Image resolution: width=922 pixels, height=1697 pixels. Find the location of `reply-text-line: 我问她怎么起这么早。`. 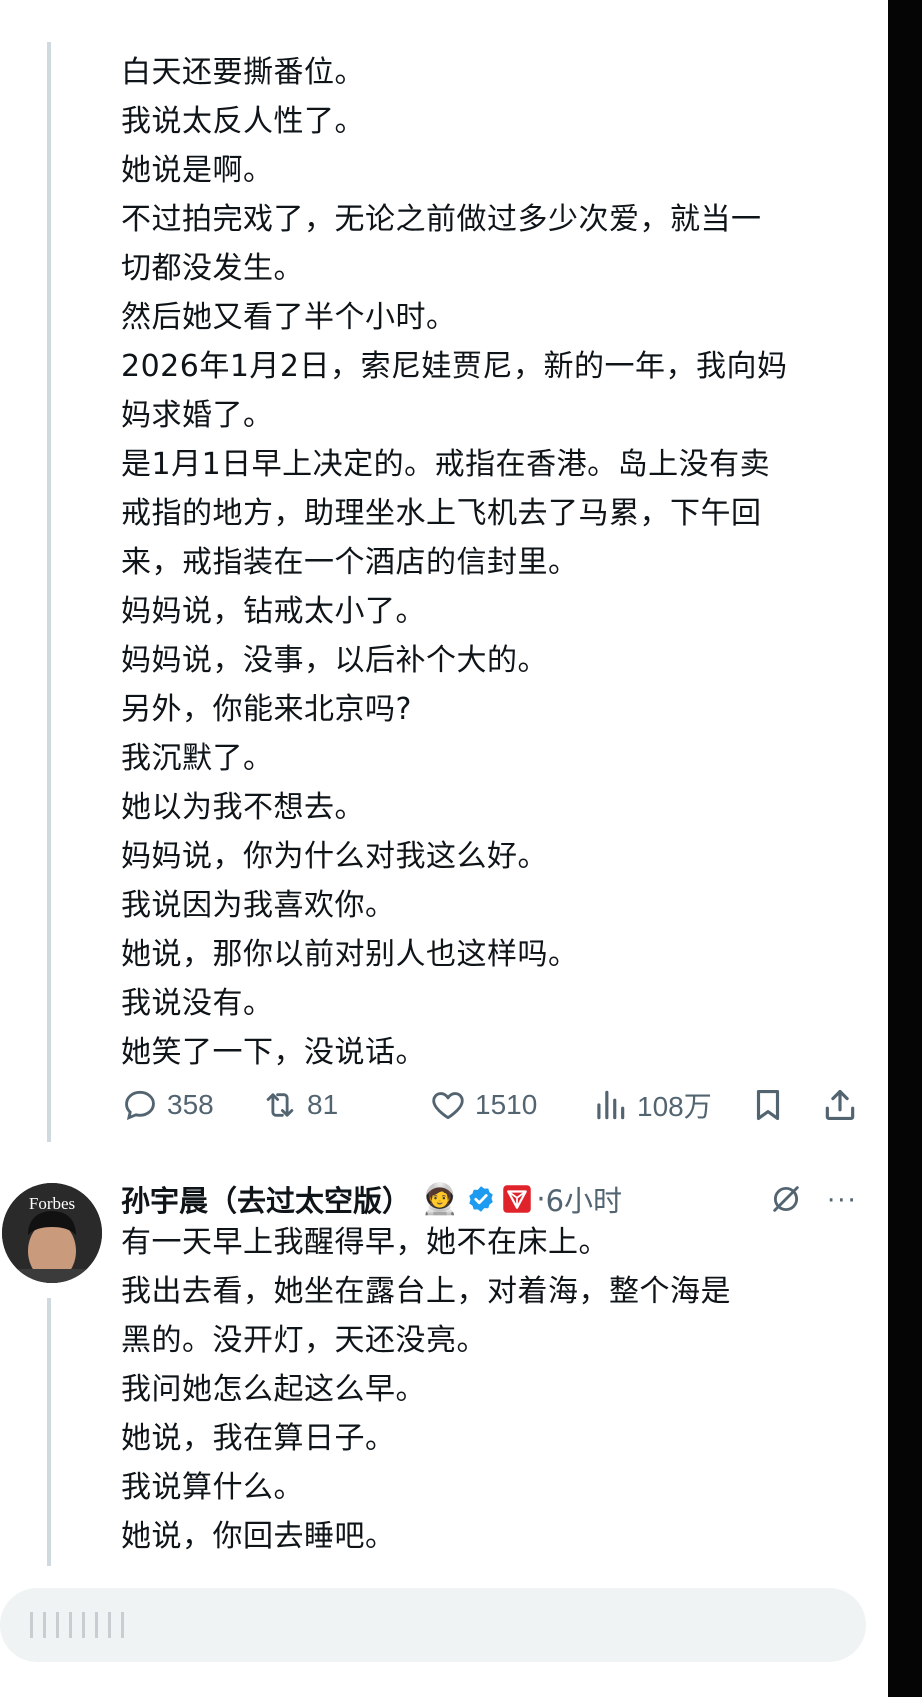

reply-text-line: 我问她怎么起这么早。 is located at coordinates (273, 1389).